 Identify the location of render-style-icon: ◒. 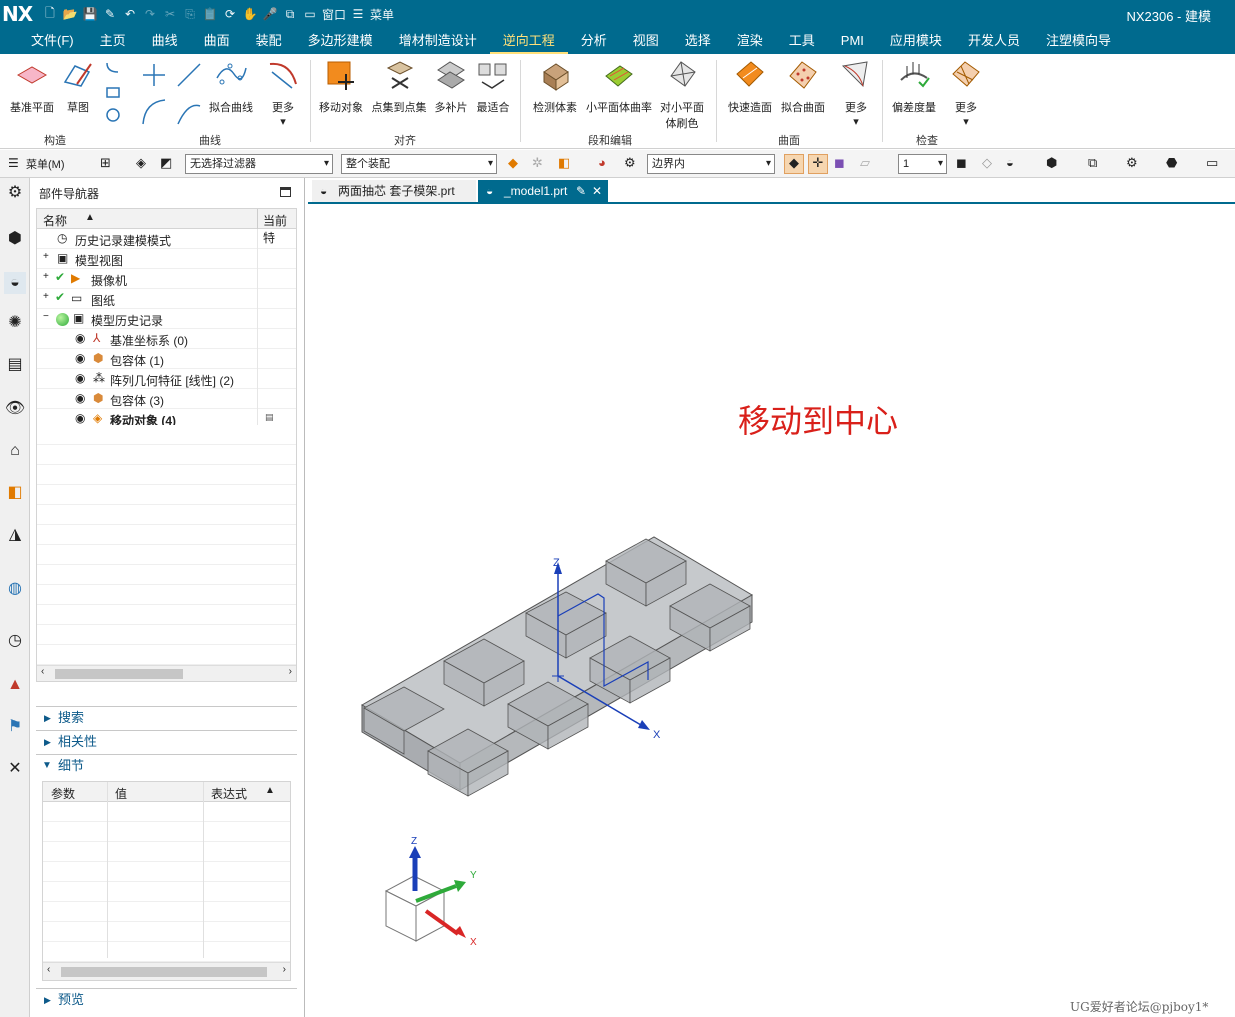
(1010, 162).